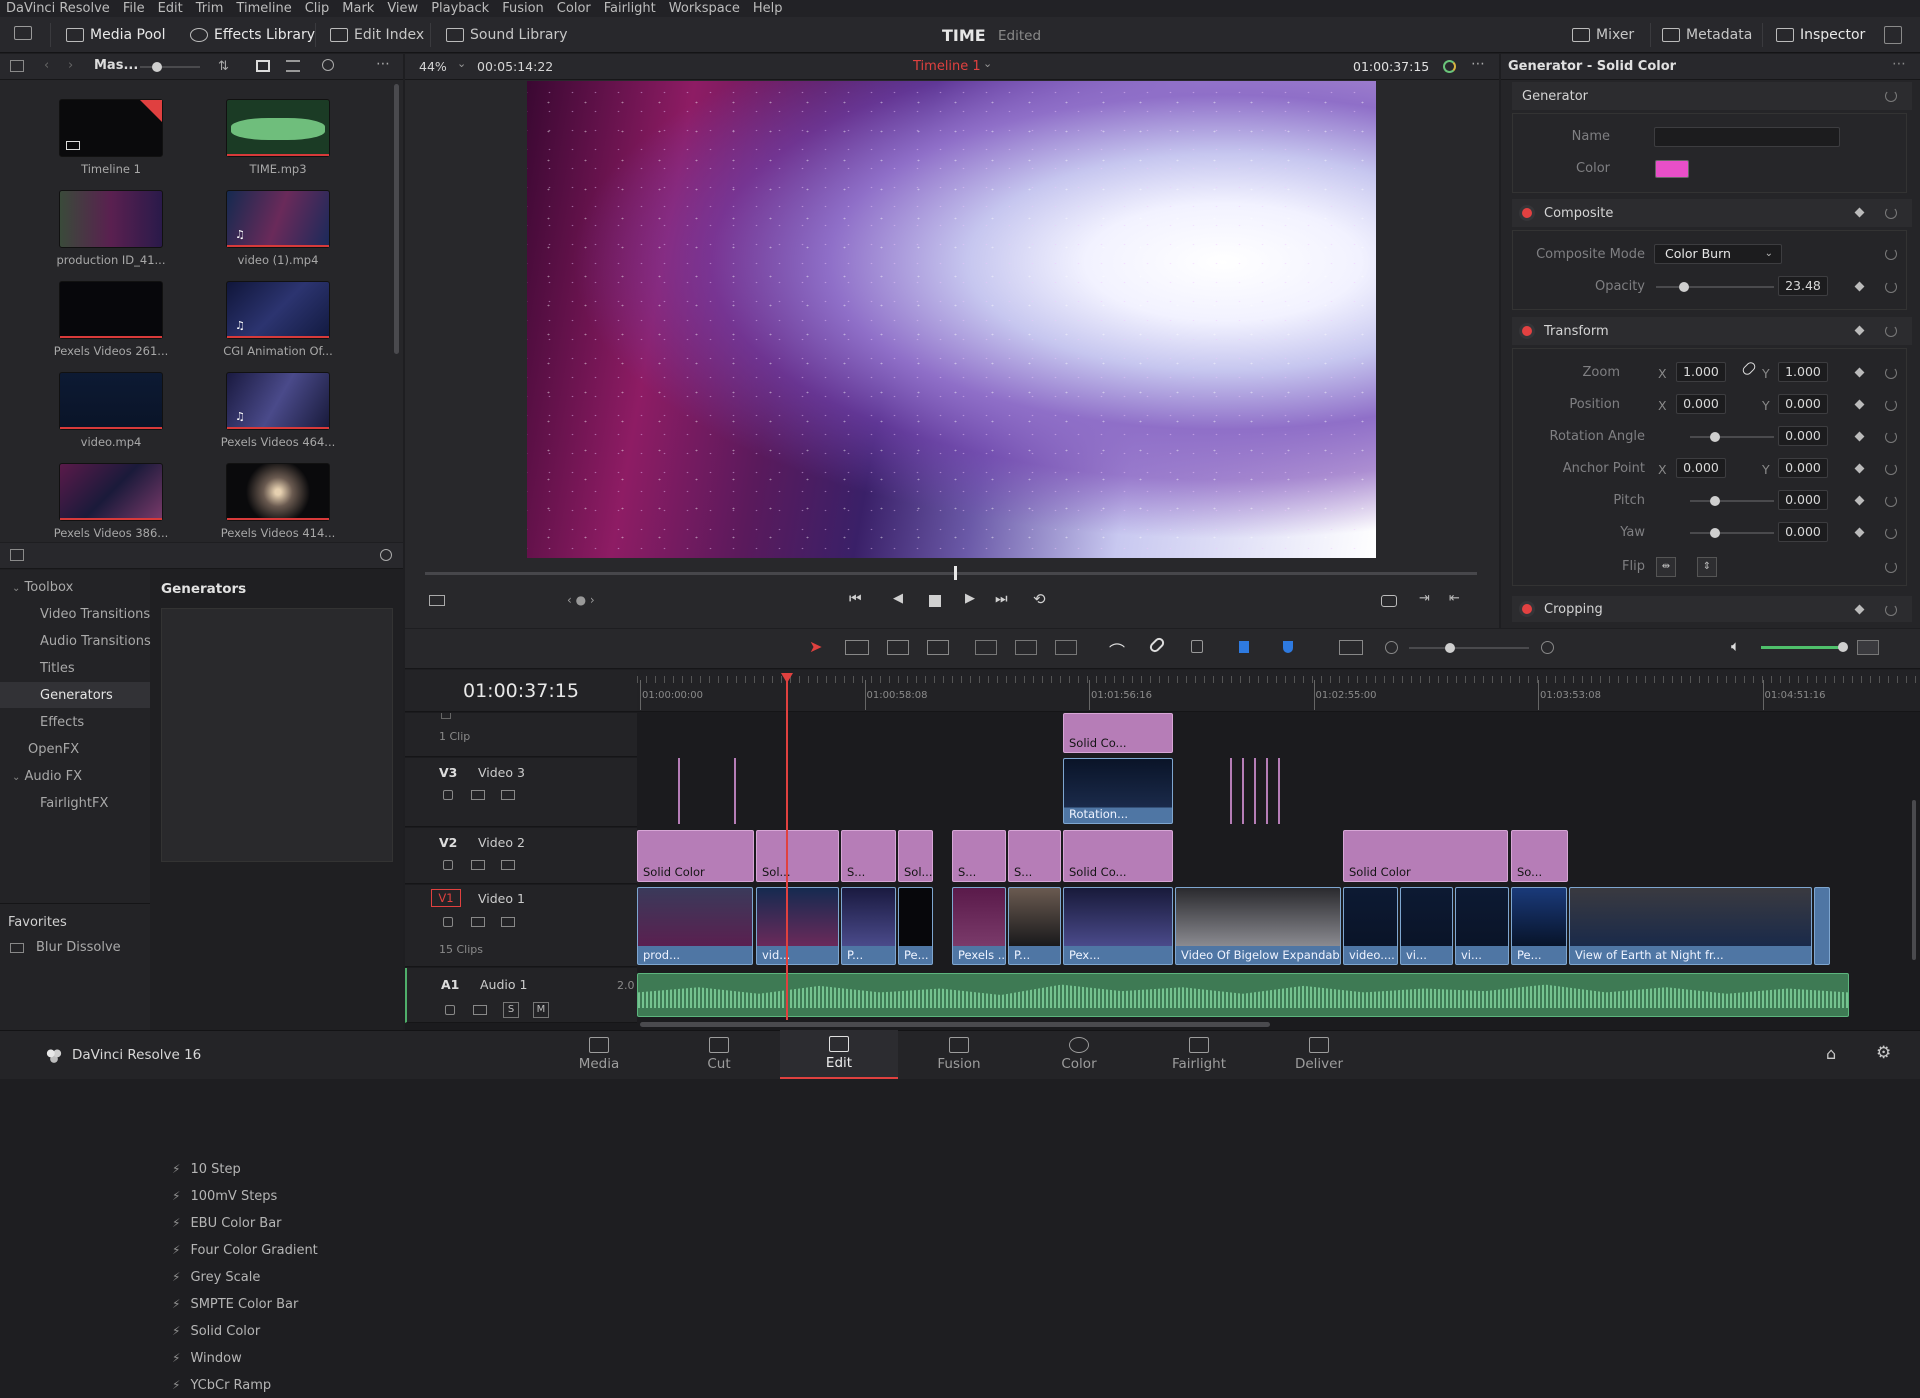 Image resolution: width=1920 pixels, height=1398 pixels. I want to click on yaw-input: 0.000, so click(1803, 532).